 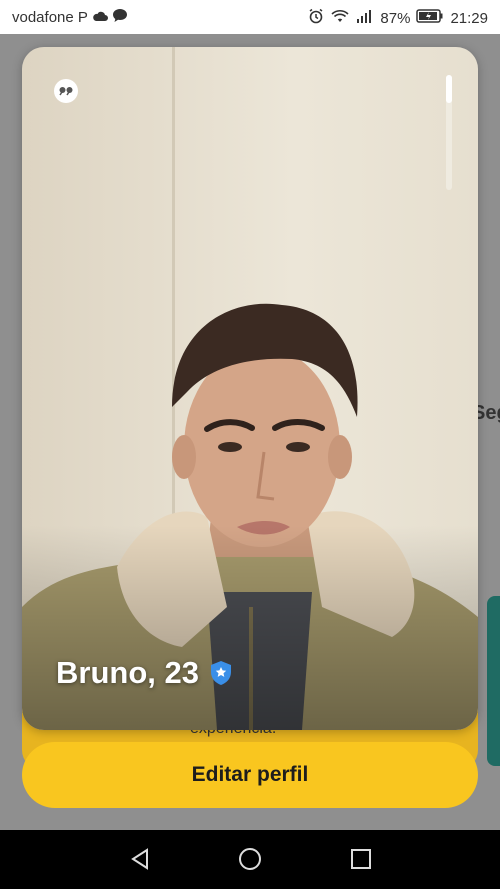 What do you see at coordinates (449, 89) in the screenshot?
I see `photo-progress-thumb` at bounding box center [449, 89].